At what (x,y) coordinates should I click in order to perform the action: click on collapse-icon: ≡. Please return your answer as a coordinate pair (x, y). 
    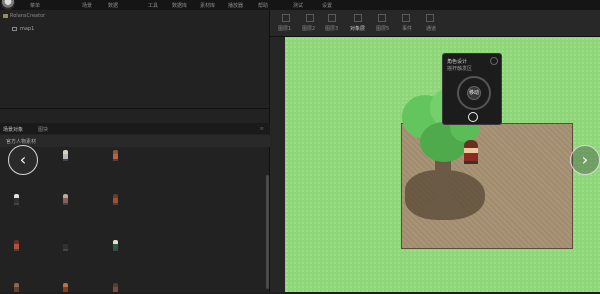
    Looking at the image, I should click on (262, 129).